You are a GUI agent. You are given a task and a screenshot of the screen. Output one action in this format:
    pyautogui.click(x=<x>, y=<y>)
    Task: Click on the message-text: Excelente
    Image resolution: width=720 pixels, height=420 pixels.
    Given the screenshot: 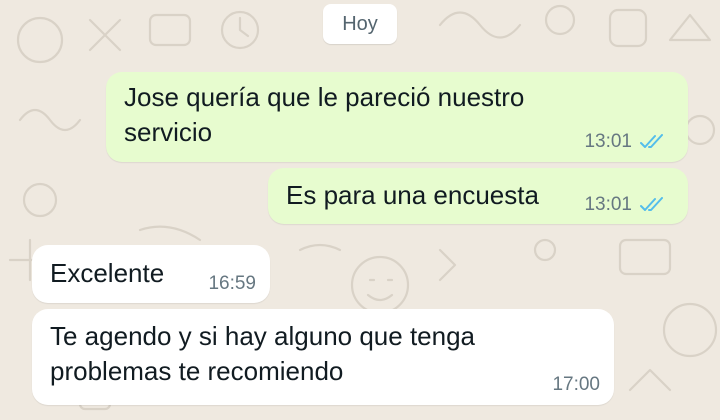 What is the action you would take?
    pyautogui.click(x=107, y=273)
    